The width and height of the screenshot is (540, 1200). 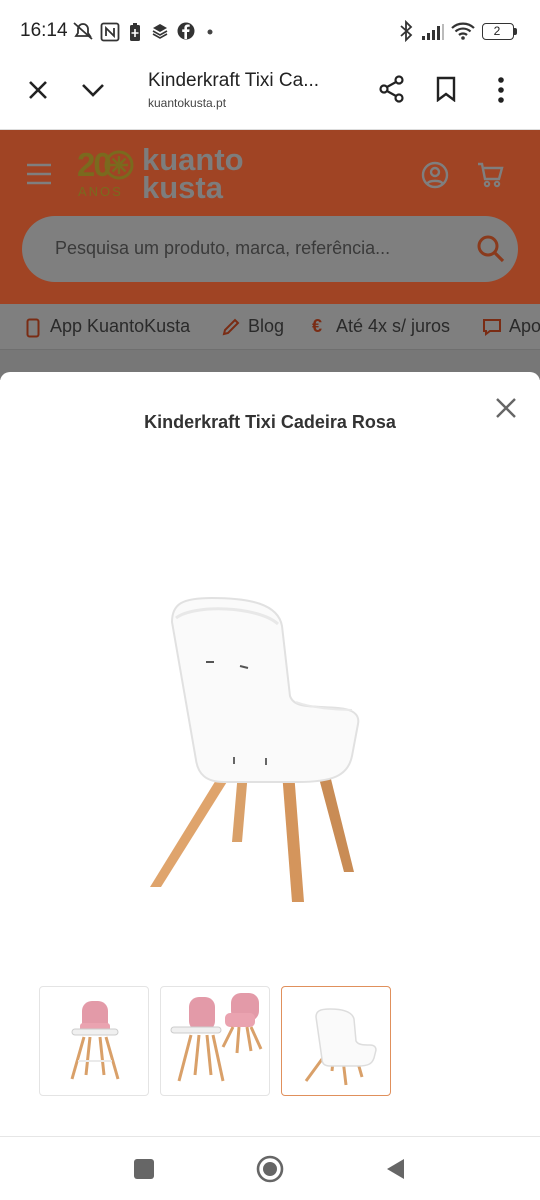 I want to click on battery-icon: 2, so click(x=498, y=31).